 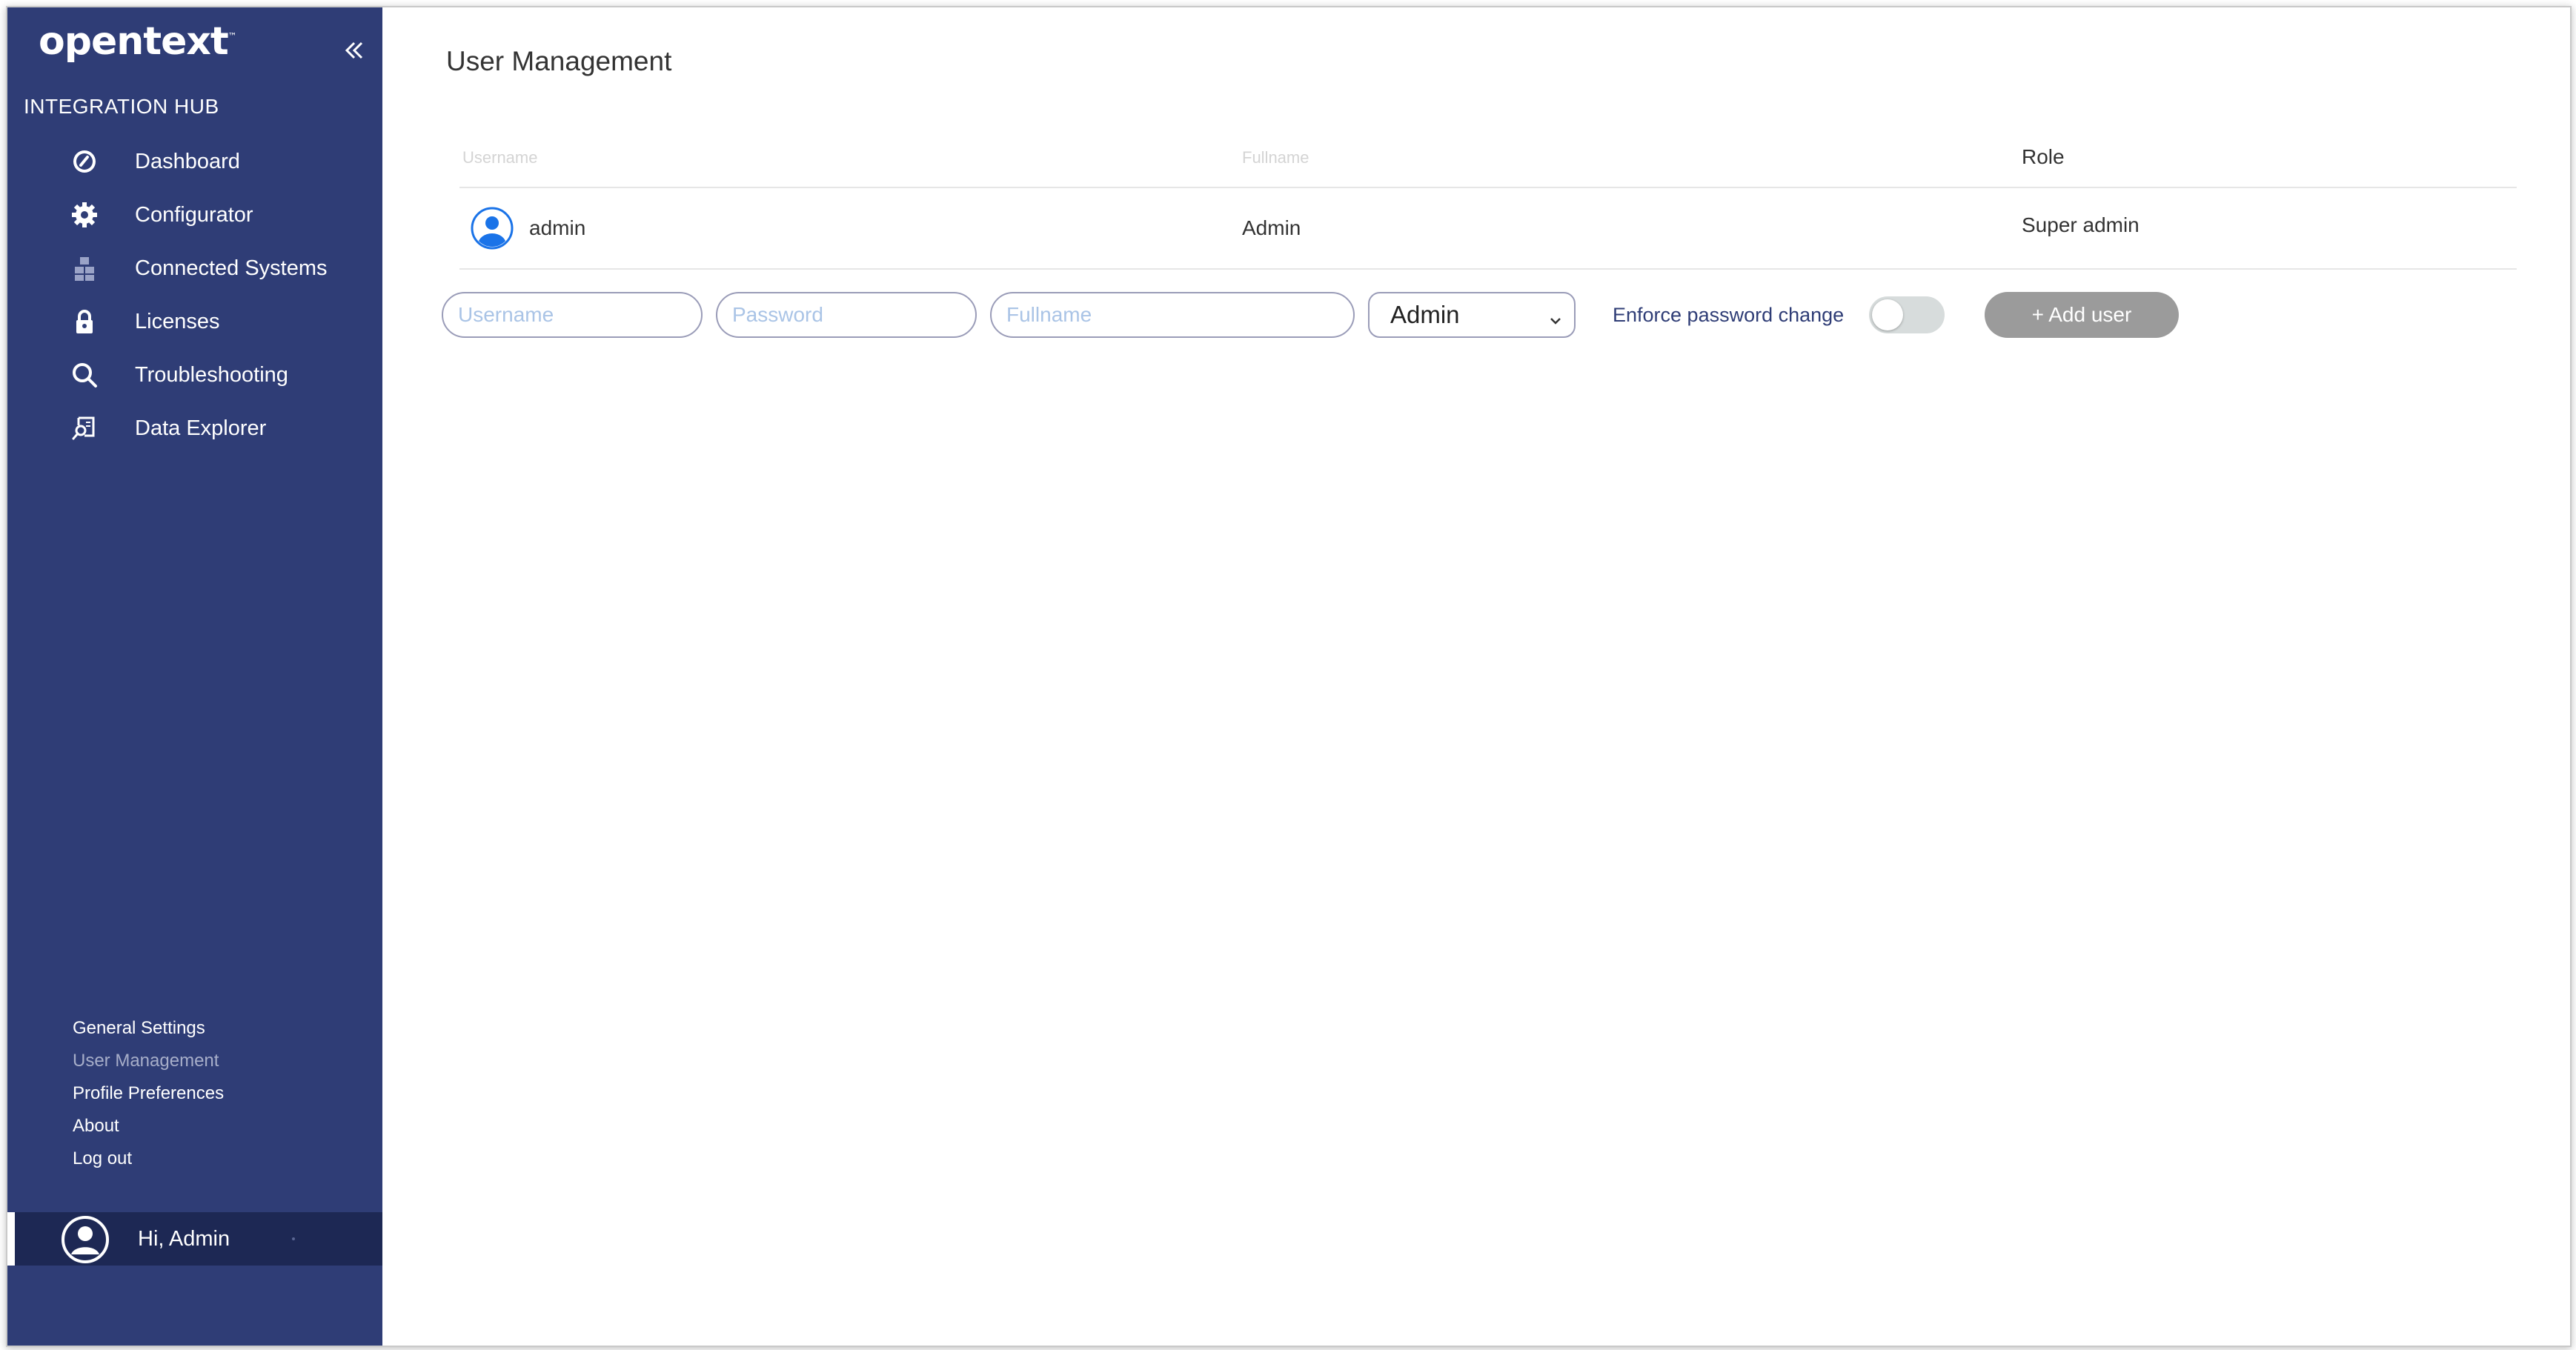 I want to click on page-title: User Management, so click(x=559, y=61).